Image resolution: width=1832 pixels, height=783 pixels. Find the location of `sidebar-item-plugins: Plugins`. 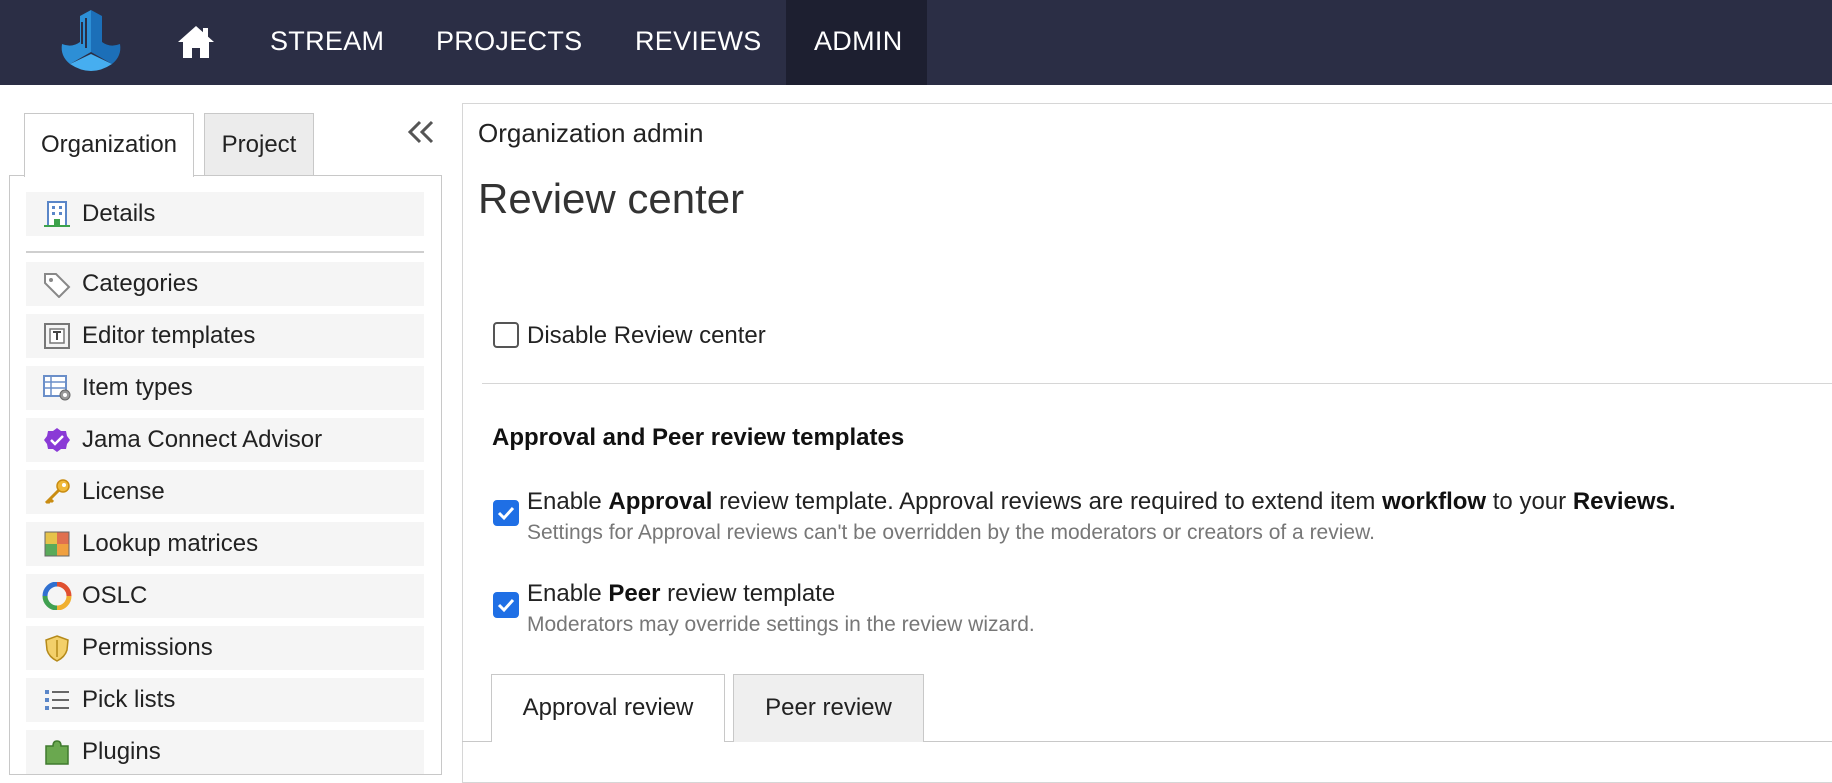

sidebar-item-plugins: Plugins is located at coordinates (225, 752).